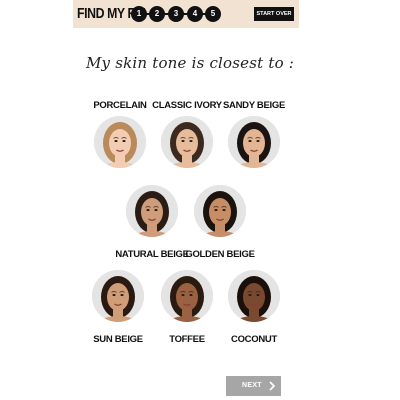  I want to click on skin-tone-option-coconut: COCONUT, so click(254, 310).